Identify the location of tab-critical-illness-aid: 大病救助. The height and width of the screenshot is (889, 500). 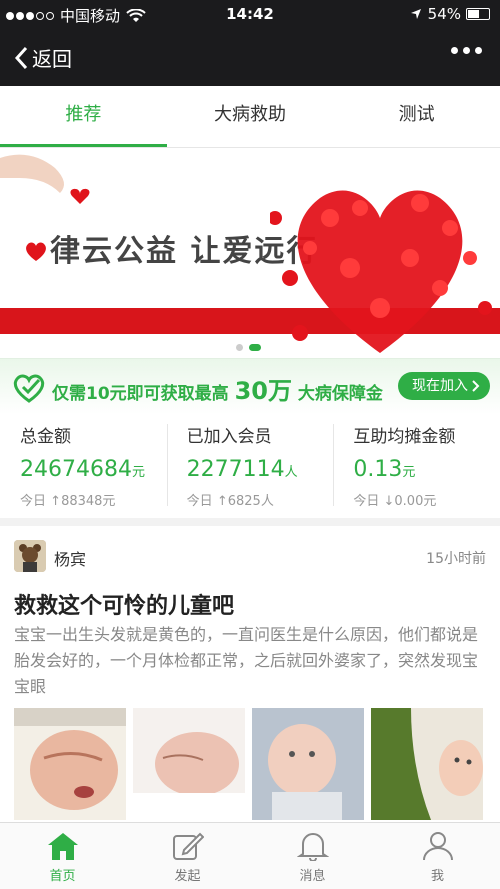
(250, 116).